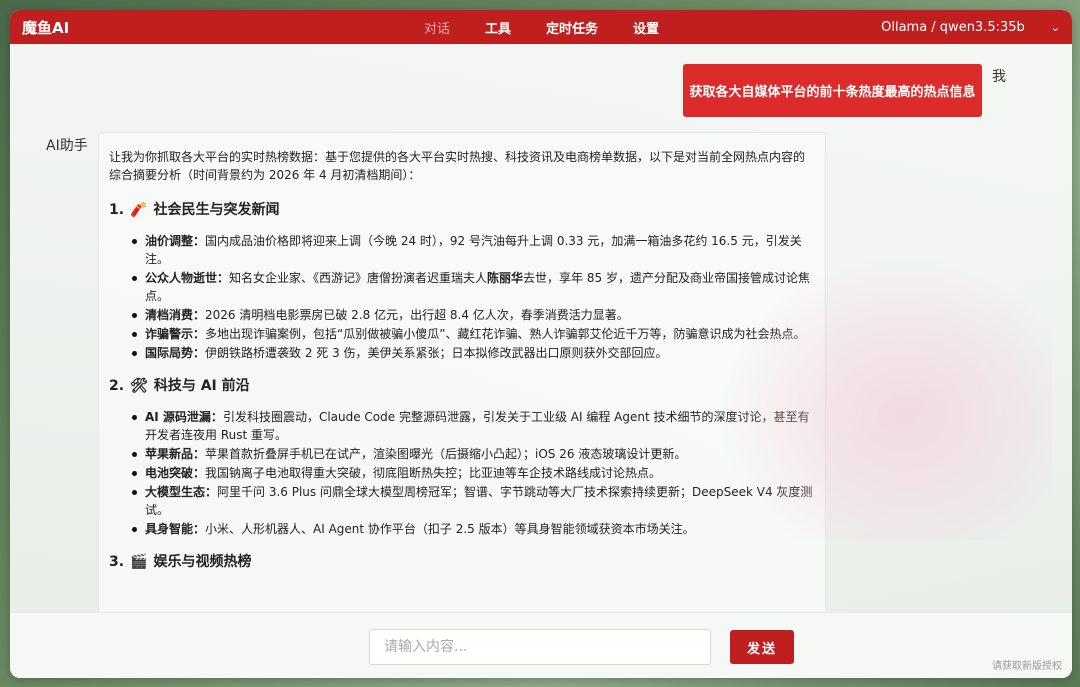 This screenshot has width=1080, height=687. I want to click on brand-logo: 魔鱼AI, so click(46, 28).